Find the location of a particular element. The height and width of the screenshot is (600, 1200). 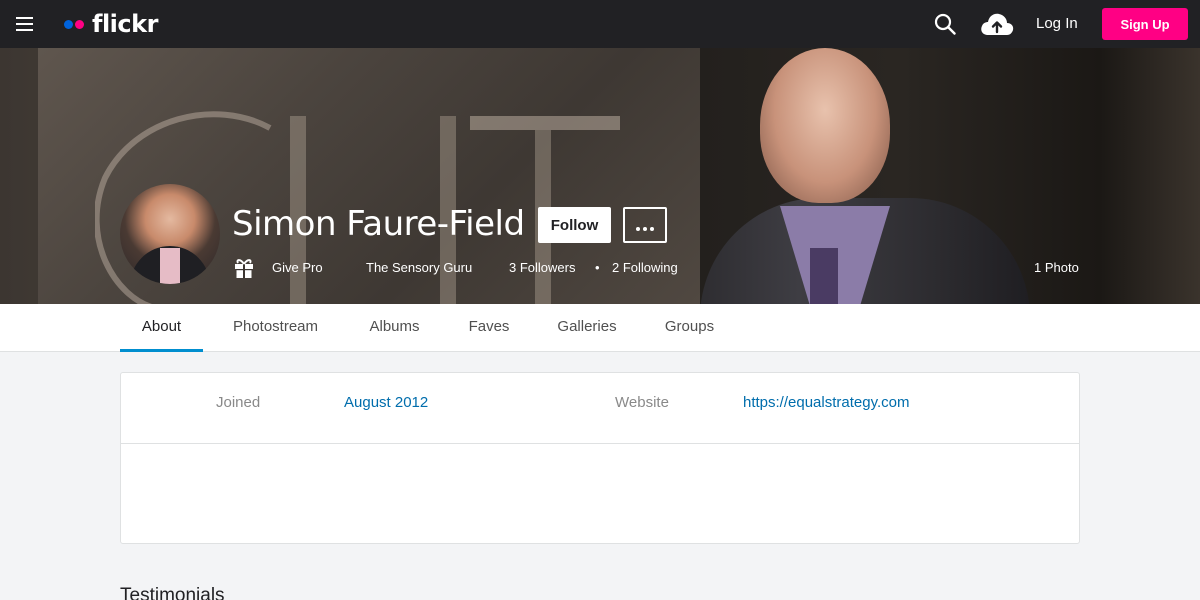

tab-about: About is located at coordinates (161, 328).